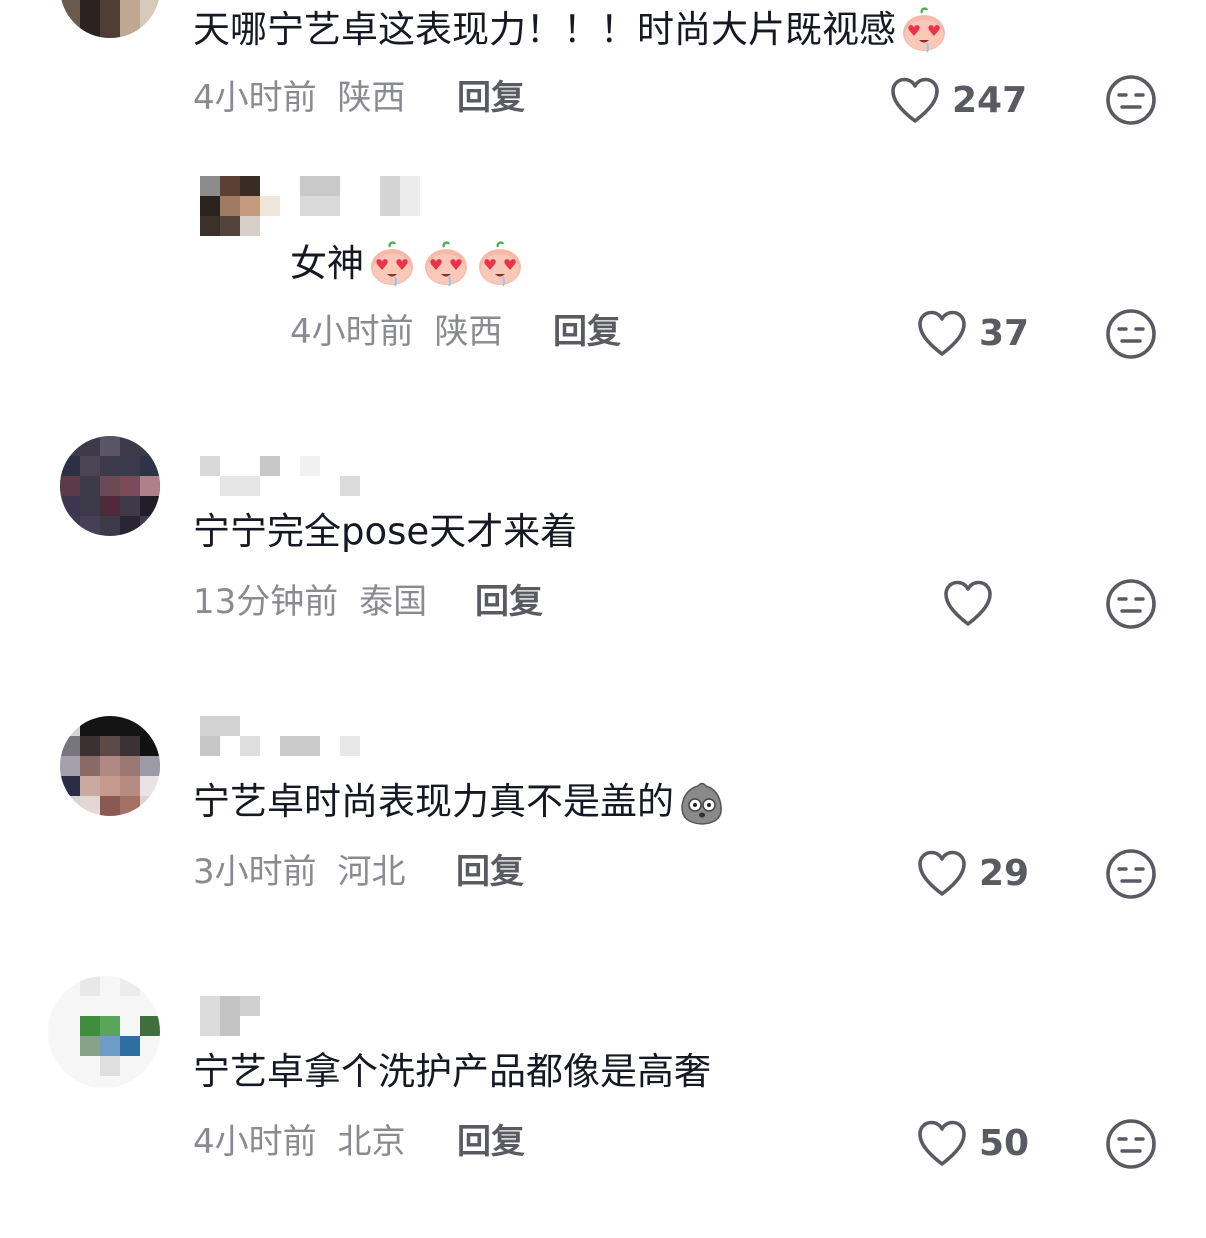 This screenshot has width=1206, height=1238. Describe the element at coordinates (702, 802) in the screenshot. I see `stone-face-emoji` at that location.